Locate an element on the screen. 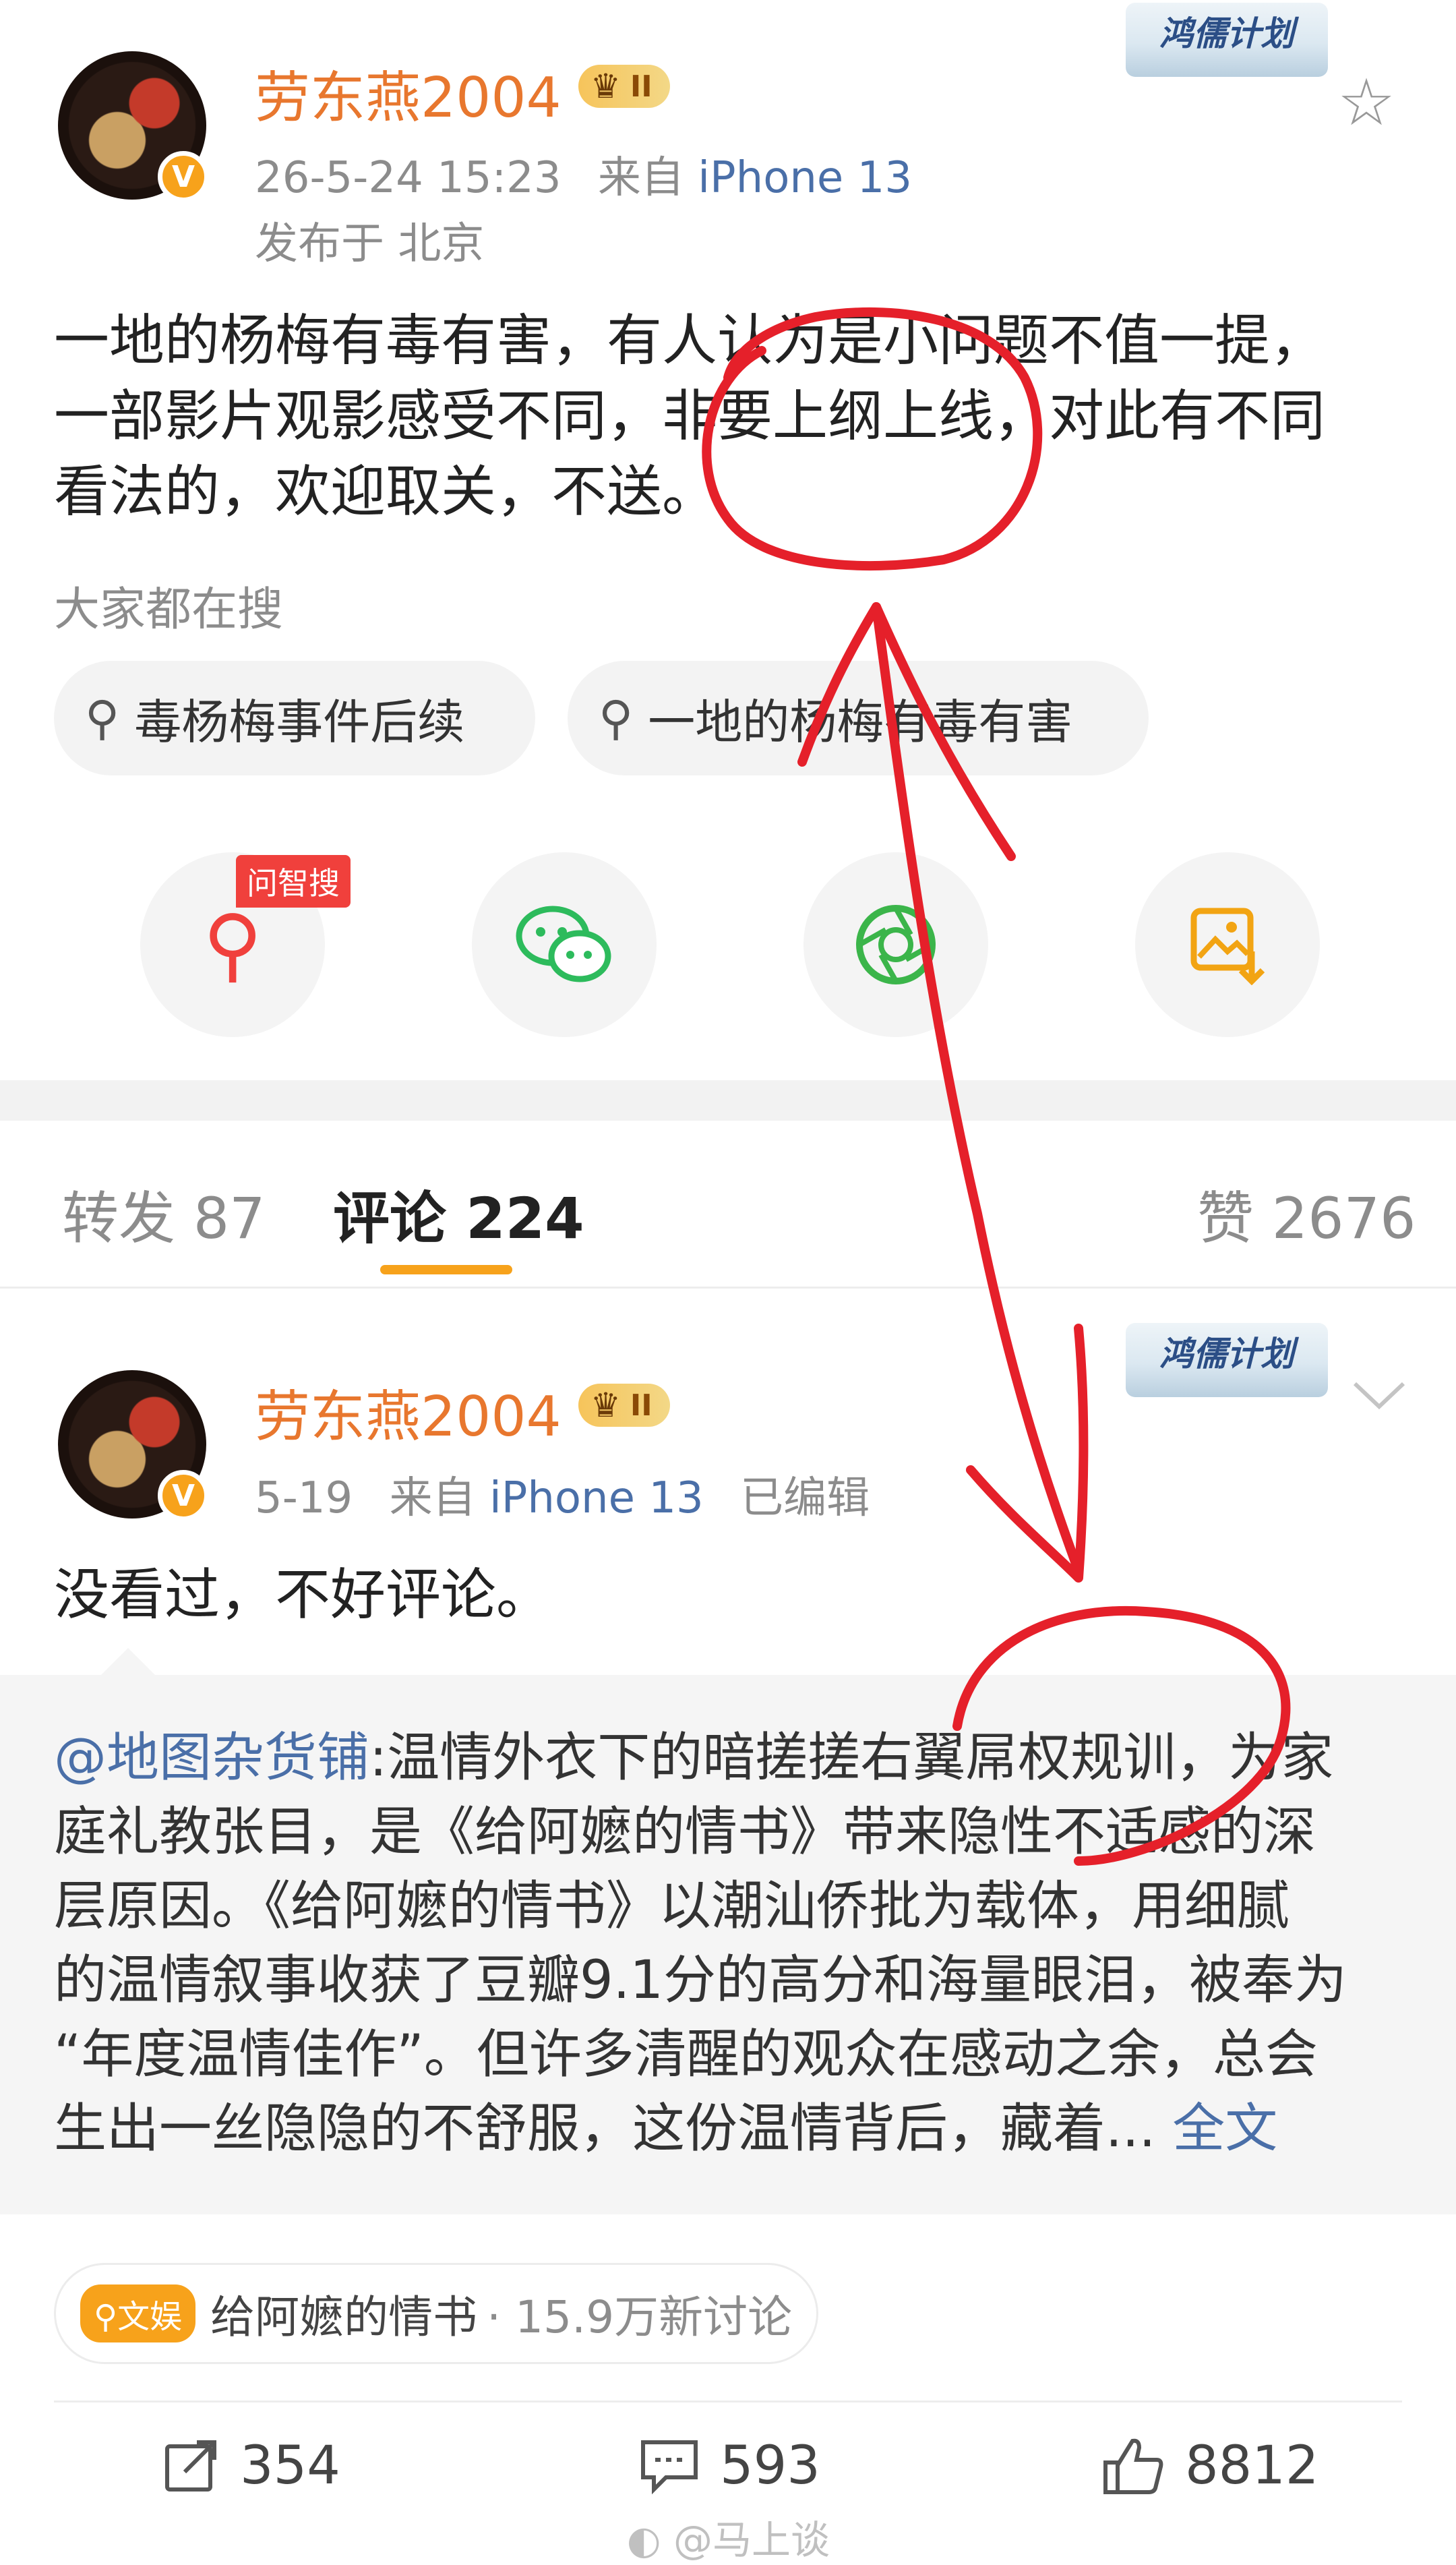 The height and width of the screenshot is (2565, 1456). annotation-circle-bottom is located at coordinates (1121, 1736).